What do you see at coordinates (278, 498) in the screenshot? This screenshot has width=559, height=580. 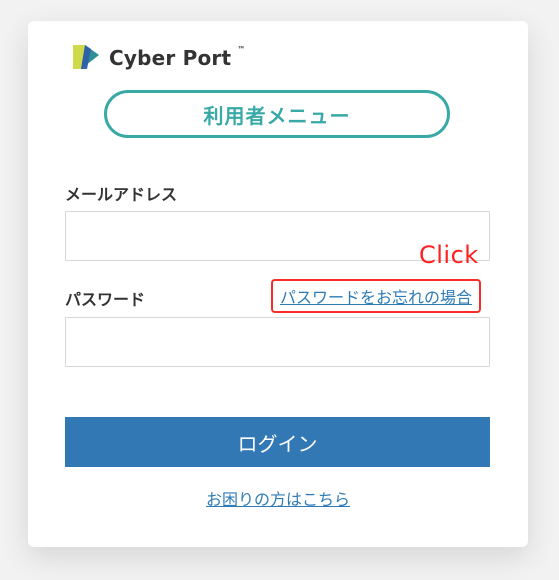 I see `help-link: お困りの方はこちら` at bounding box center [278, 498].